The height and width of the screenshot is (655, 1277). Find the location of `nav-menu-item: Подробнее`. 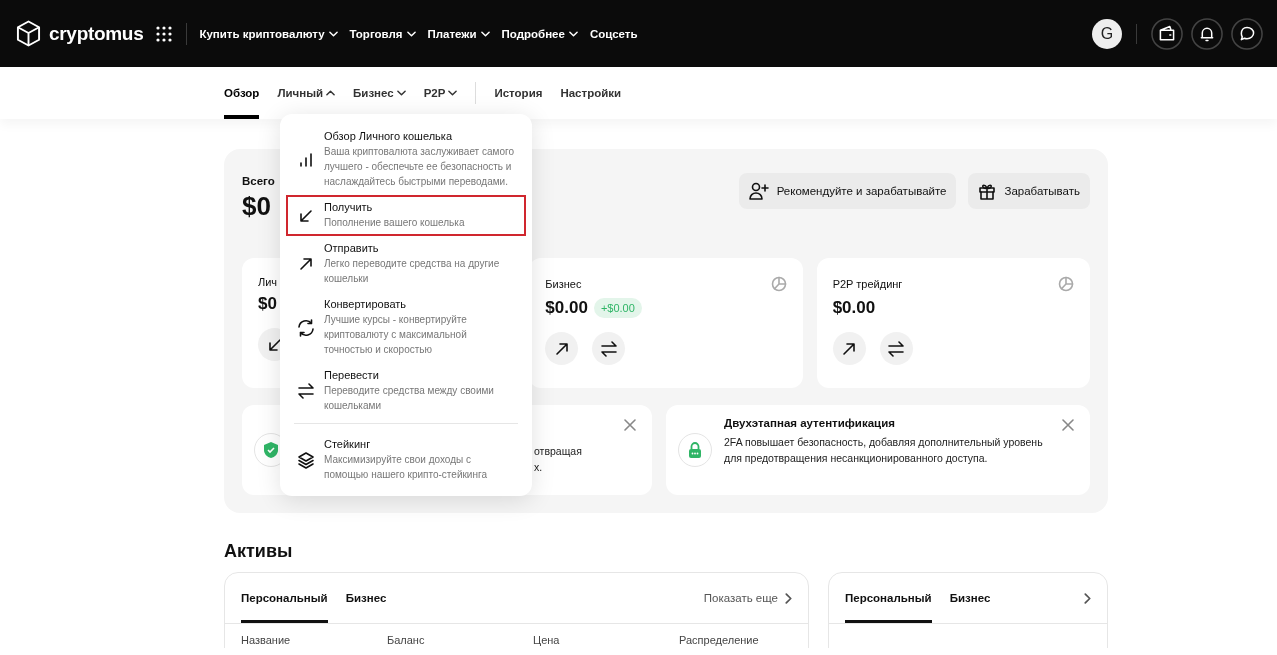

nav-menu-item: Подробнее is located at coordinates (539, 33).